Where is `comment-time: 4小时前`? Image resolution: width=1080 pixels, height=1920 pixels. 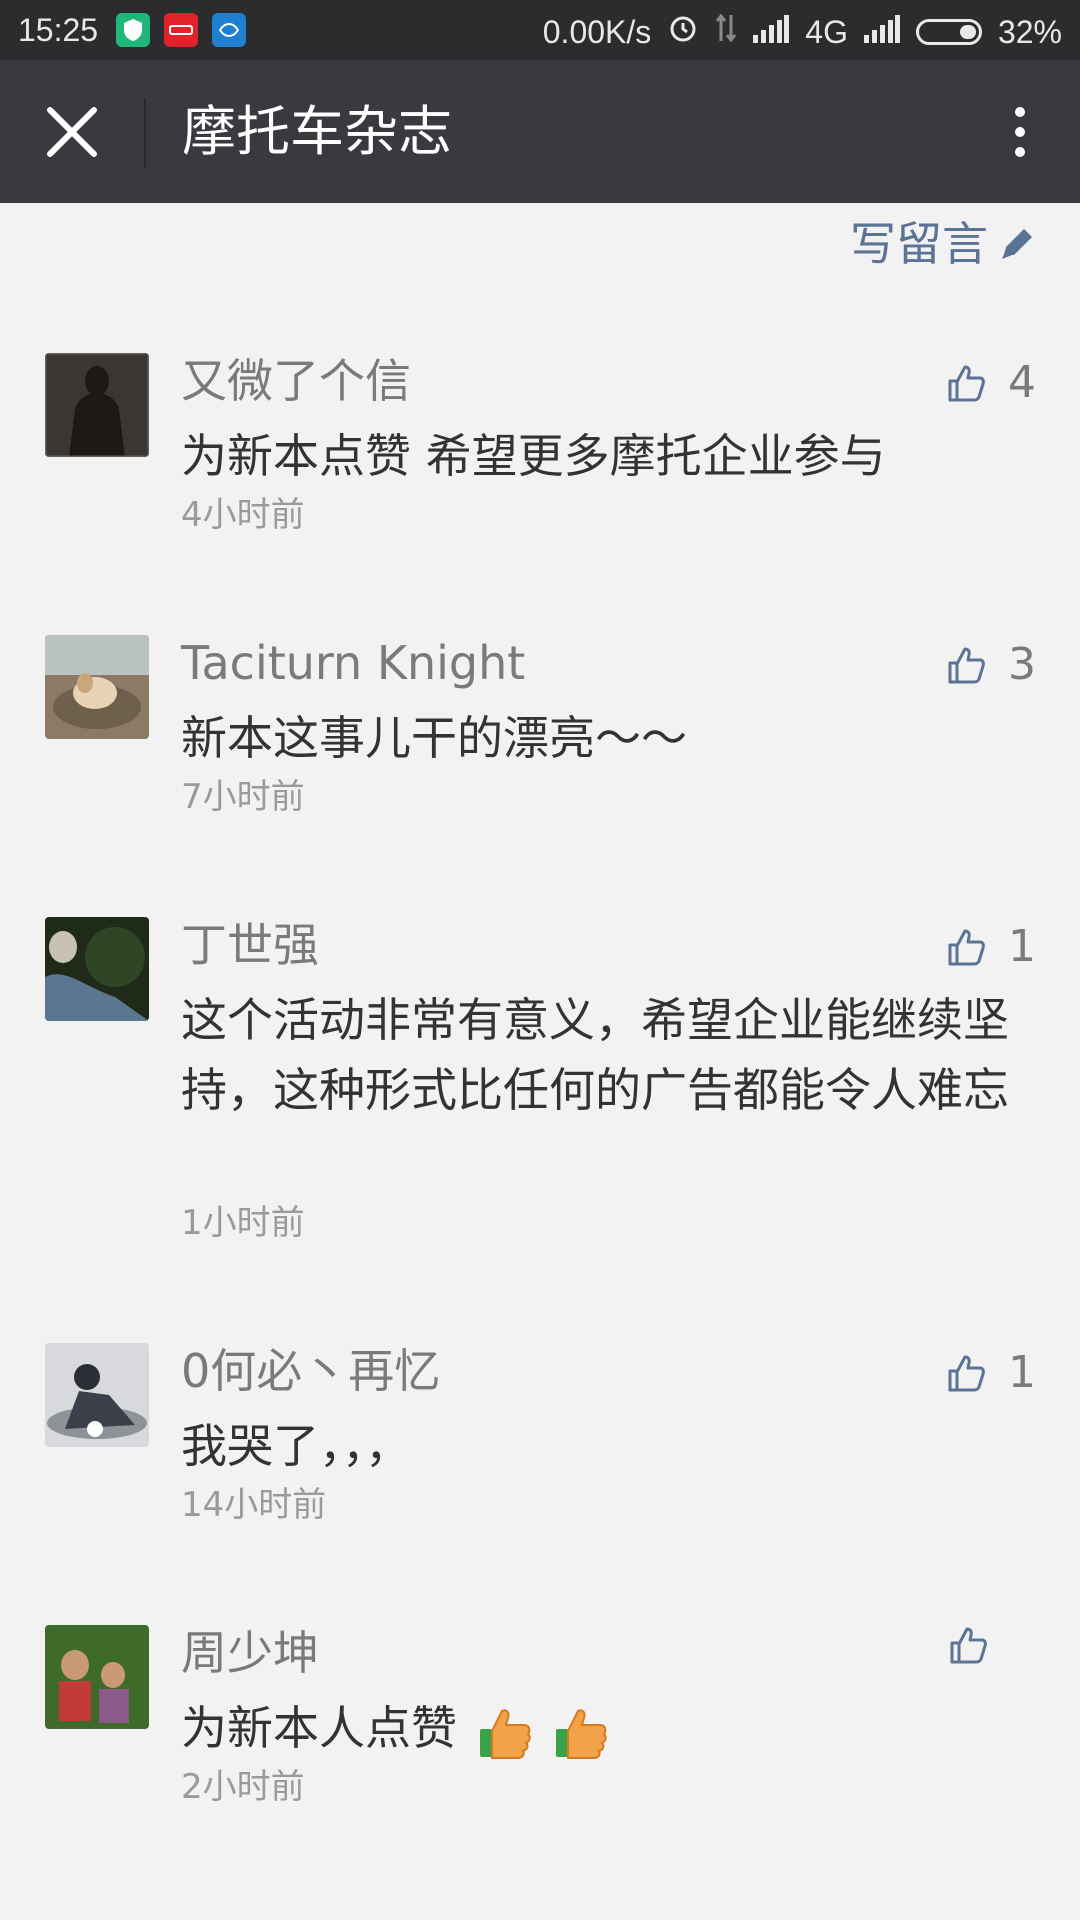
comment-time: 4小时前 is located at coordinates (243, 515).